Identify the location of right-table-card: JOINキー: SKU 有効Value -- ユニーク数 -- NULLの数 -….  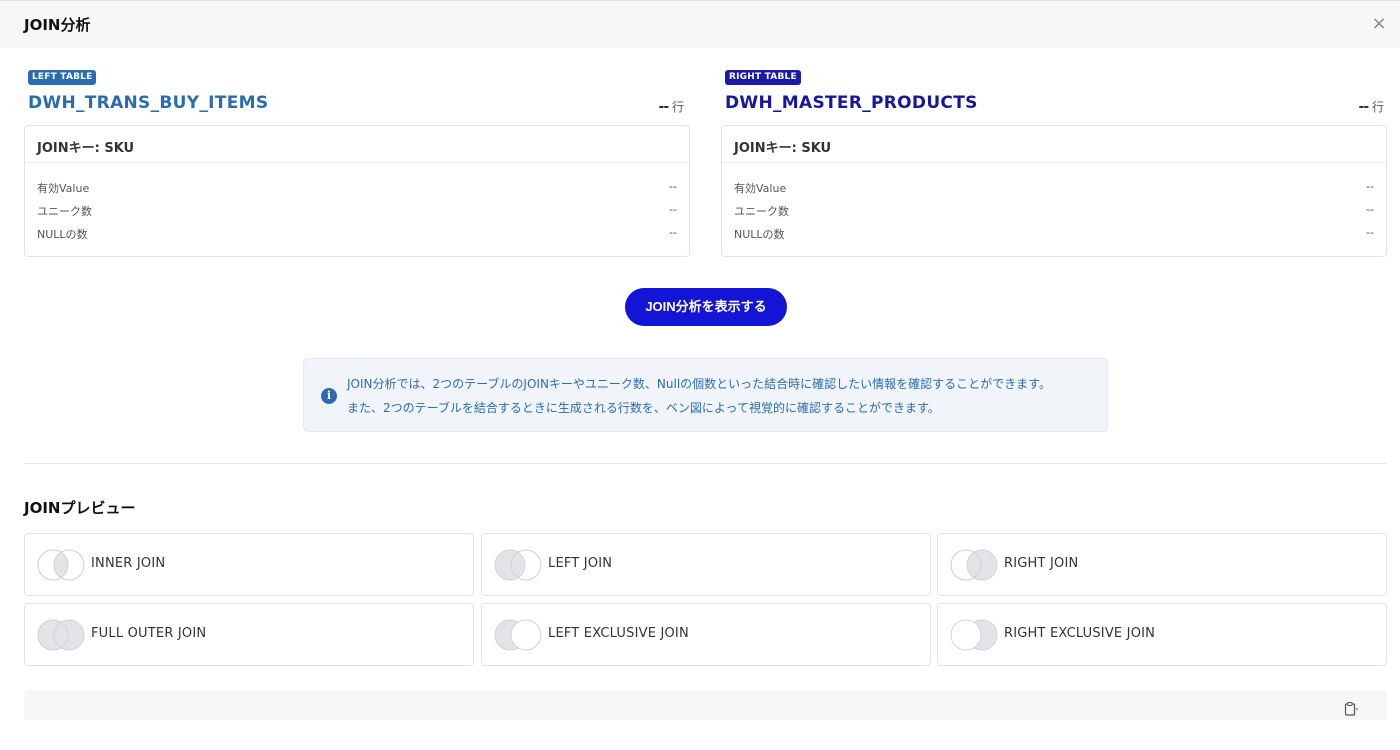
(1054, 191).